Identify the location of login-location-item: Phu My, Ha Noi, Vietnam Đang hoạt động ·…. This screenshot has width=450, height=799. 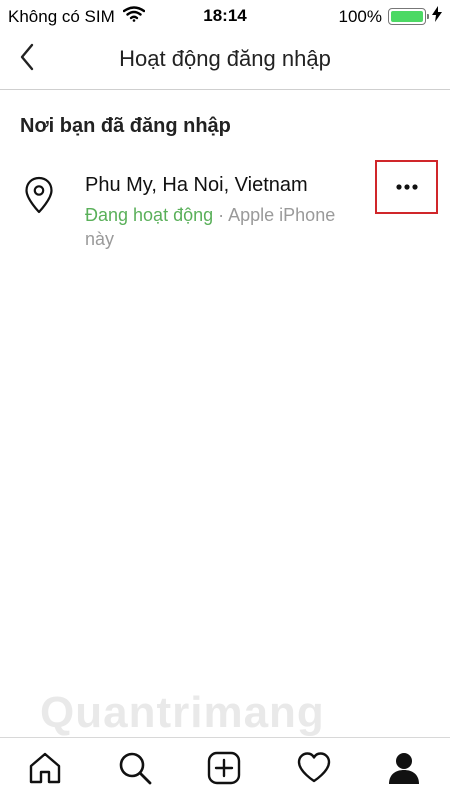
(225, 210).